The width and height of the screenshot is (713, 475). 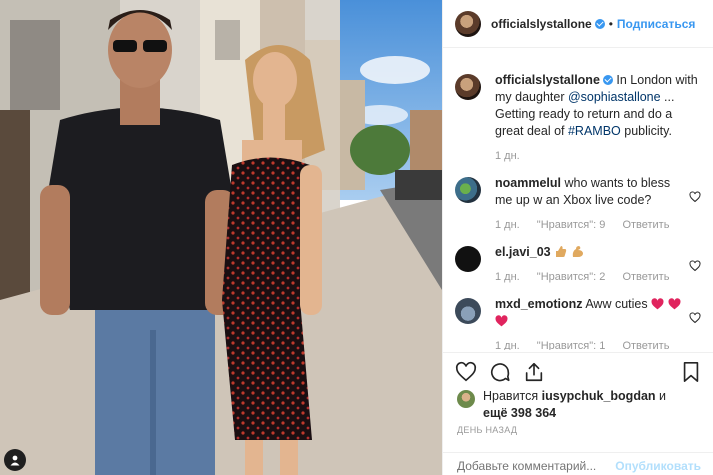 I want to click on likes-middle: и, so click(x=661, y=396).